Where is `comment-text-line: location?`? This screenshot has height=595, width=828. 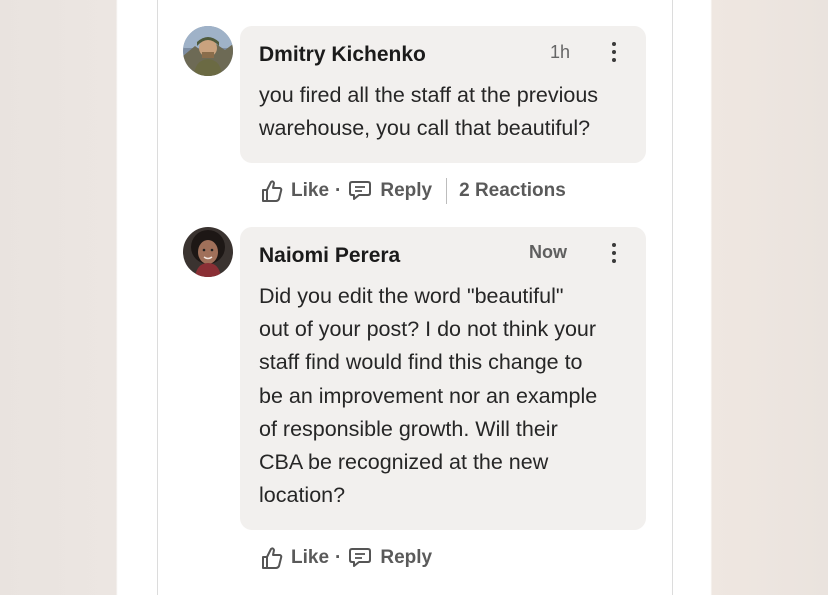 comment-text-line: location? is located at coordinates (302, 495).